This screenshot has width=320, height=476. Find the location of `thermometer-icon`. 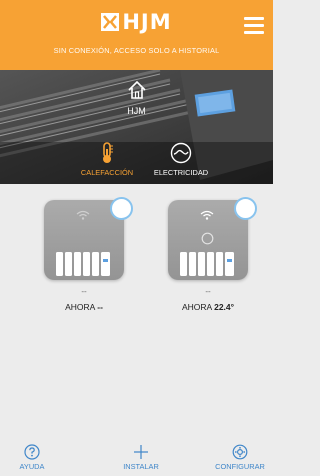

thermometer-icon is located at coordinates (108, 152).